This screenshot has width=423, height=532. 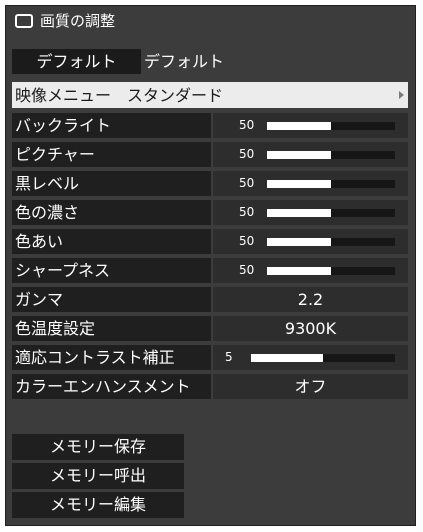 What do you see at coordinates (111, 328) in the screenshot?
I see `setting-label: 色温度設定` at bounding box center [111, 328].